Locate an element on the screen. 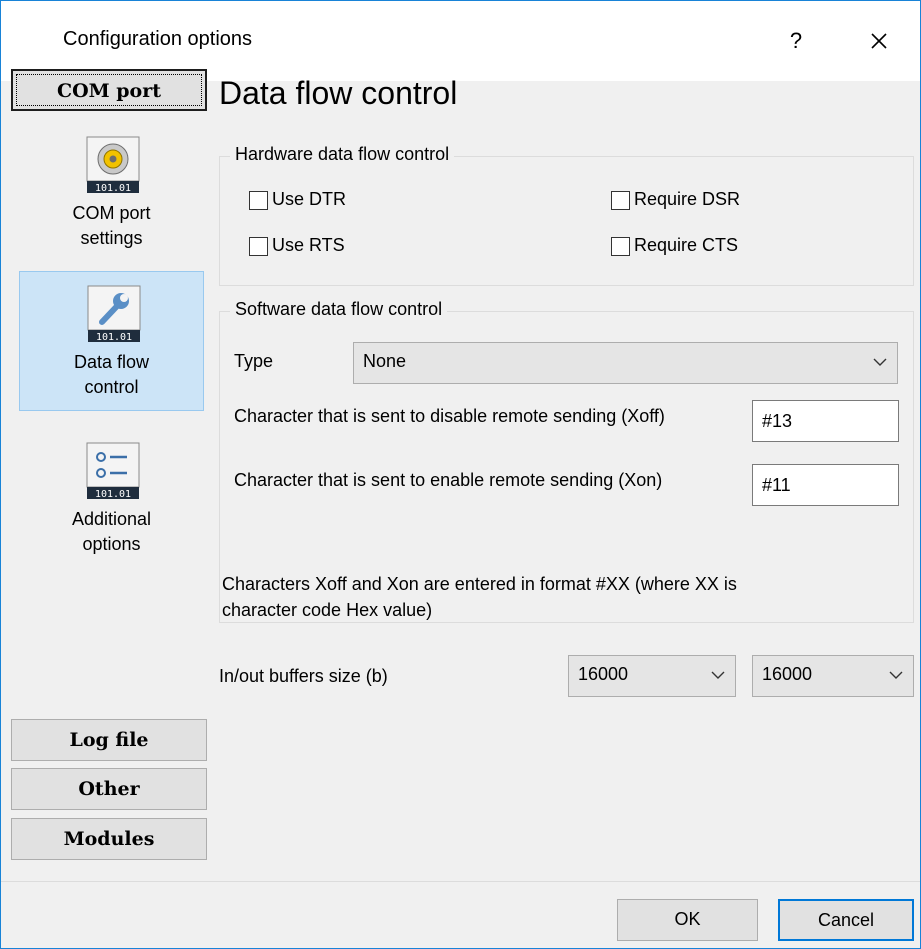  dropdown-value: None is located at coordinates (385, 361).